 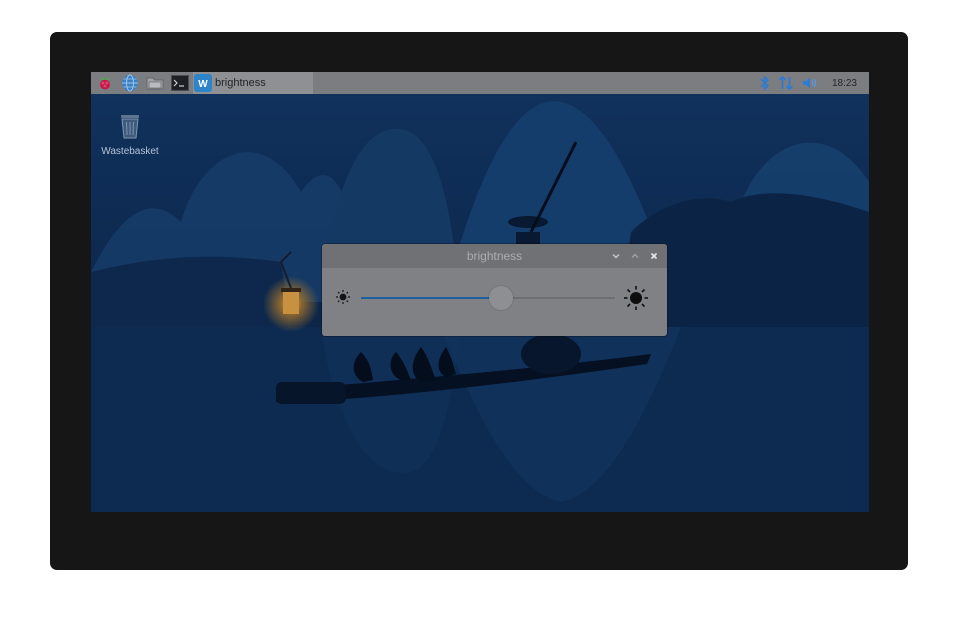 What do you see at coordinates (844, 83) in the screenshot?
I see `clock: 18:23` at bounding box center [844, 83].